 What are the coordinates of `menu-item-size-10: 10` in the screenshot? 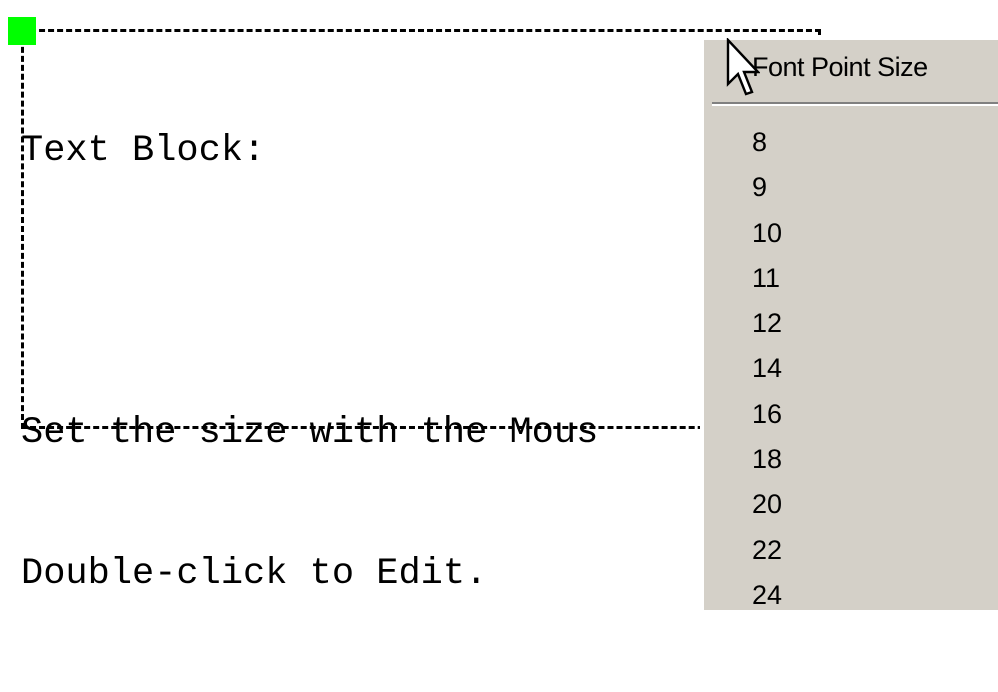 It's located at (851, 233).